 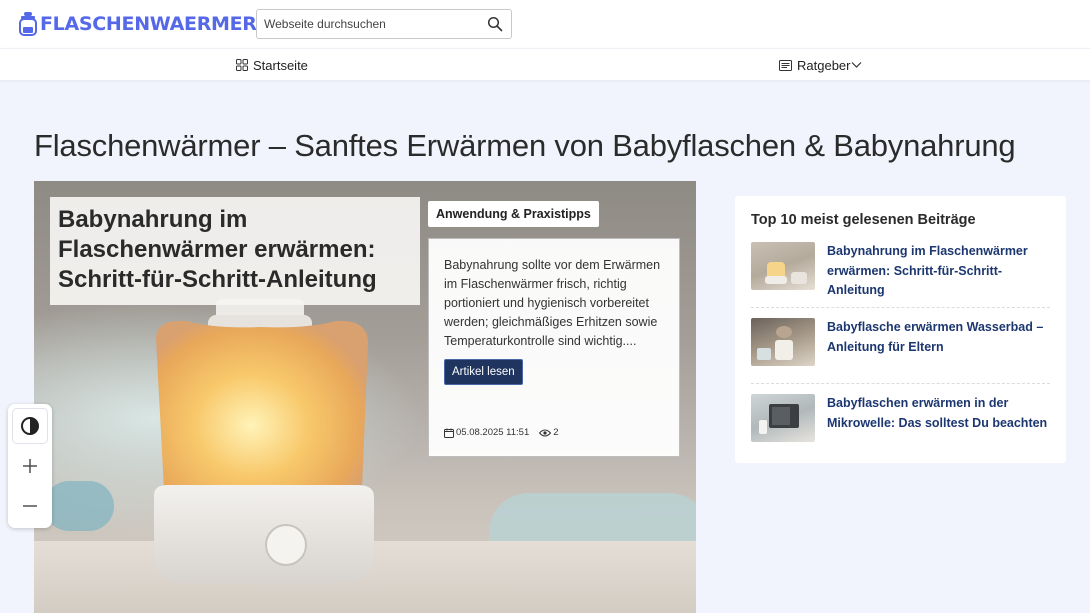 I want to click on article-views: 2, so click(x=549, y=432).